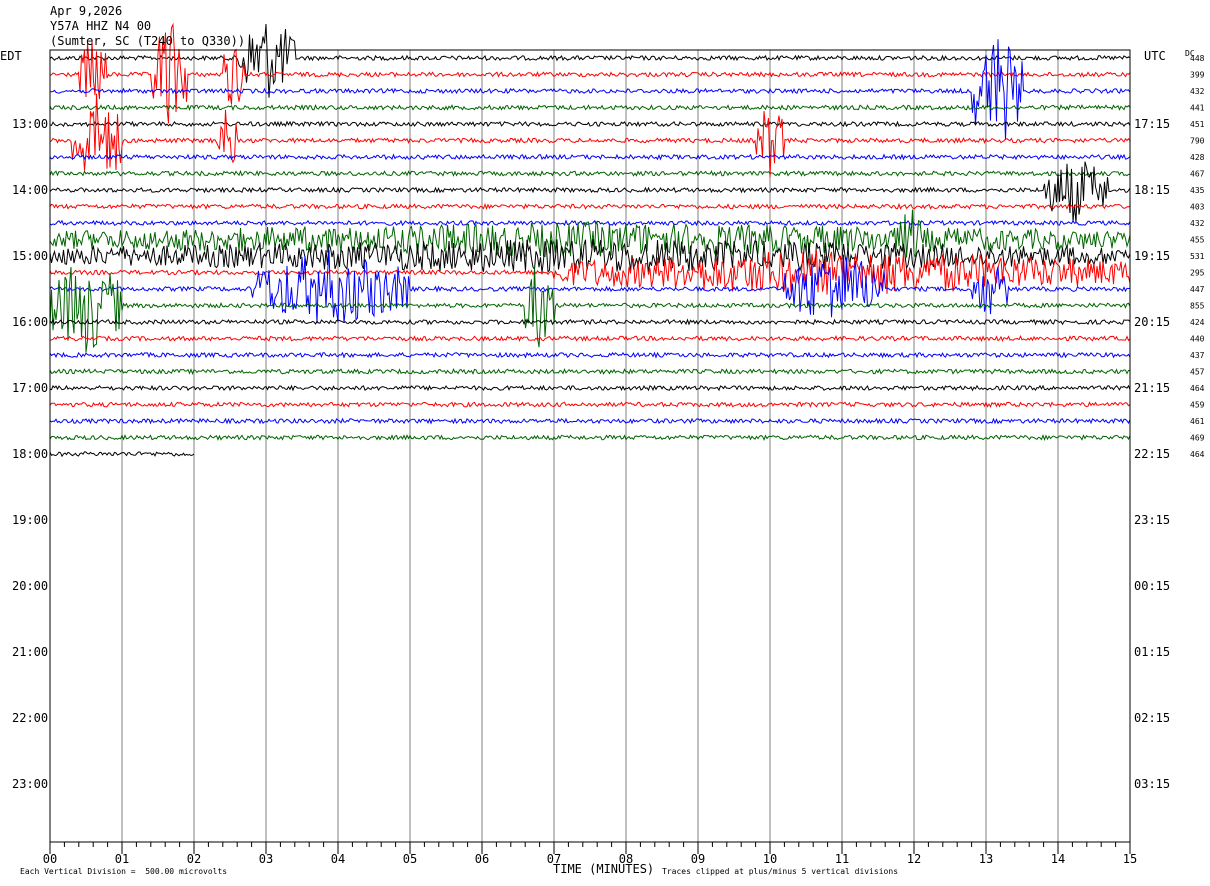 This screenshot has width=1210, height=886. Describe the element at coordinates (1190, 53) in the screenshot. I see `dc-header-label: DC` at that location.